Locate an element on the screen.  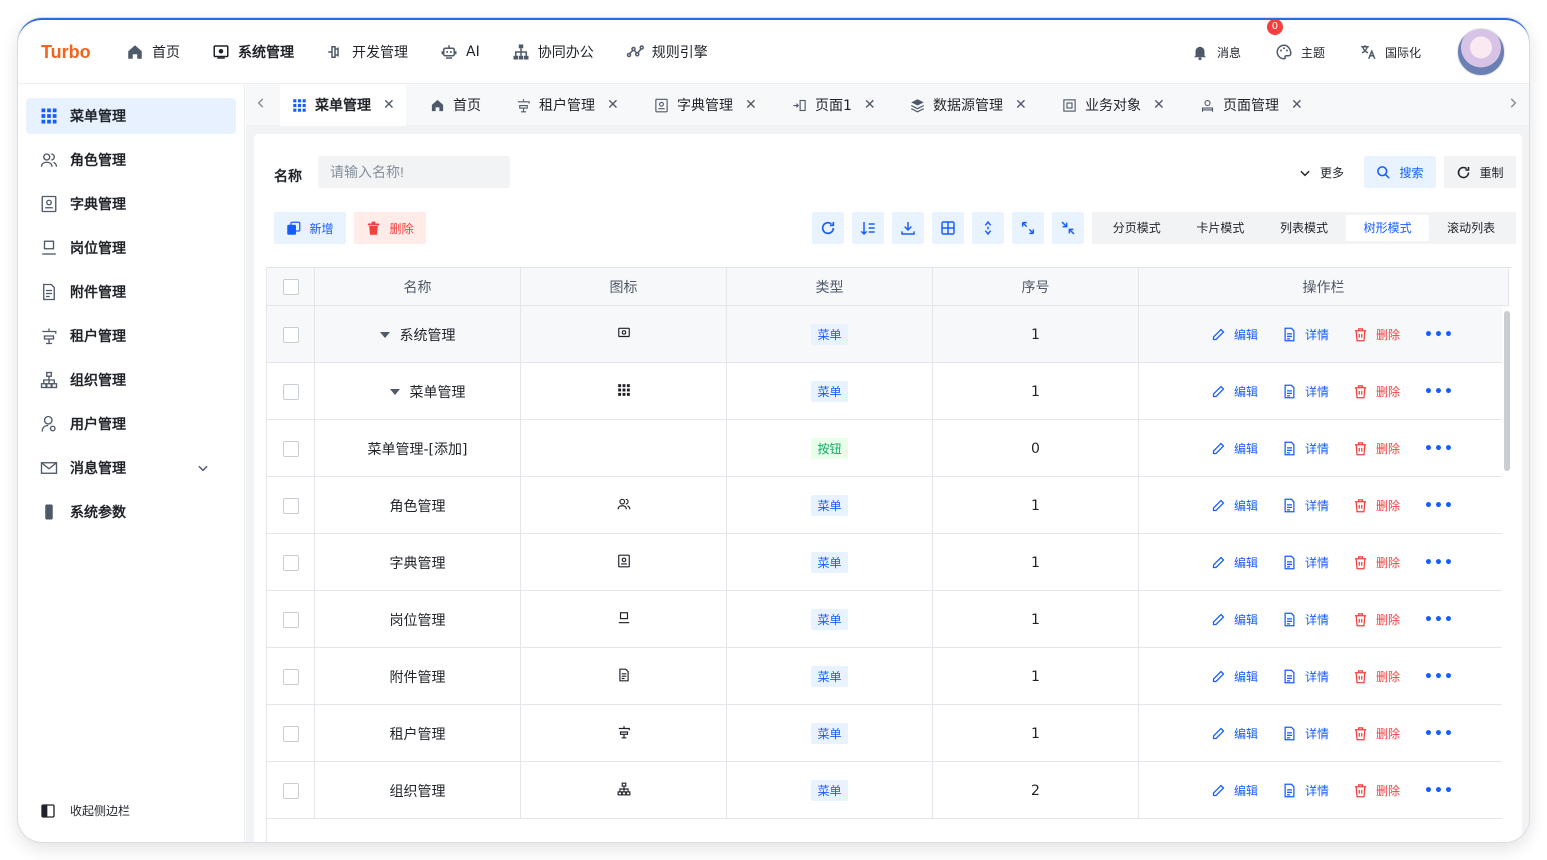
reset-button: 重制 is located at coordinates (1480, 172).